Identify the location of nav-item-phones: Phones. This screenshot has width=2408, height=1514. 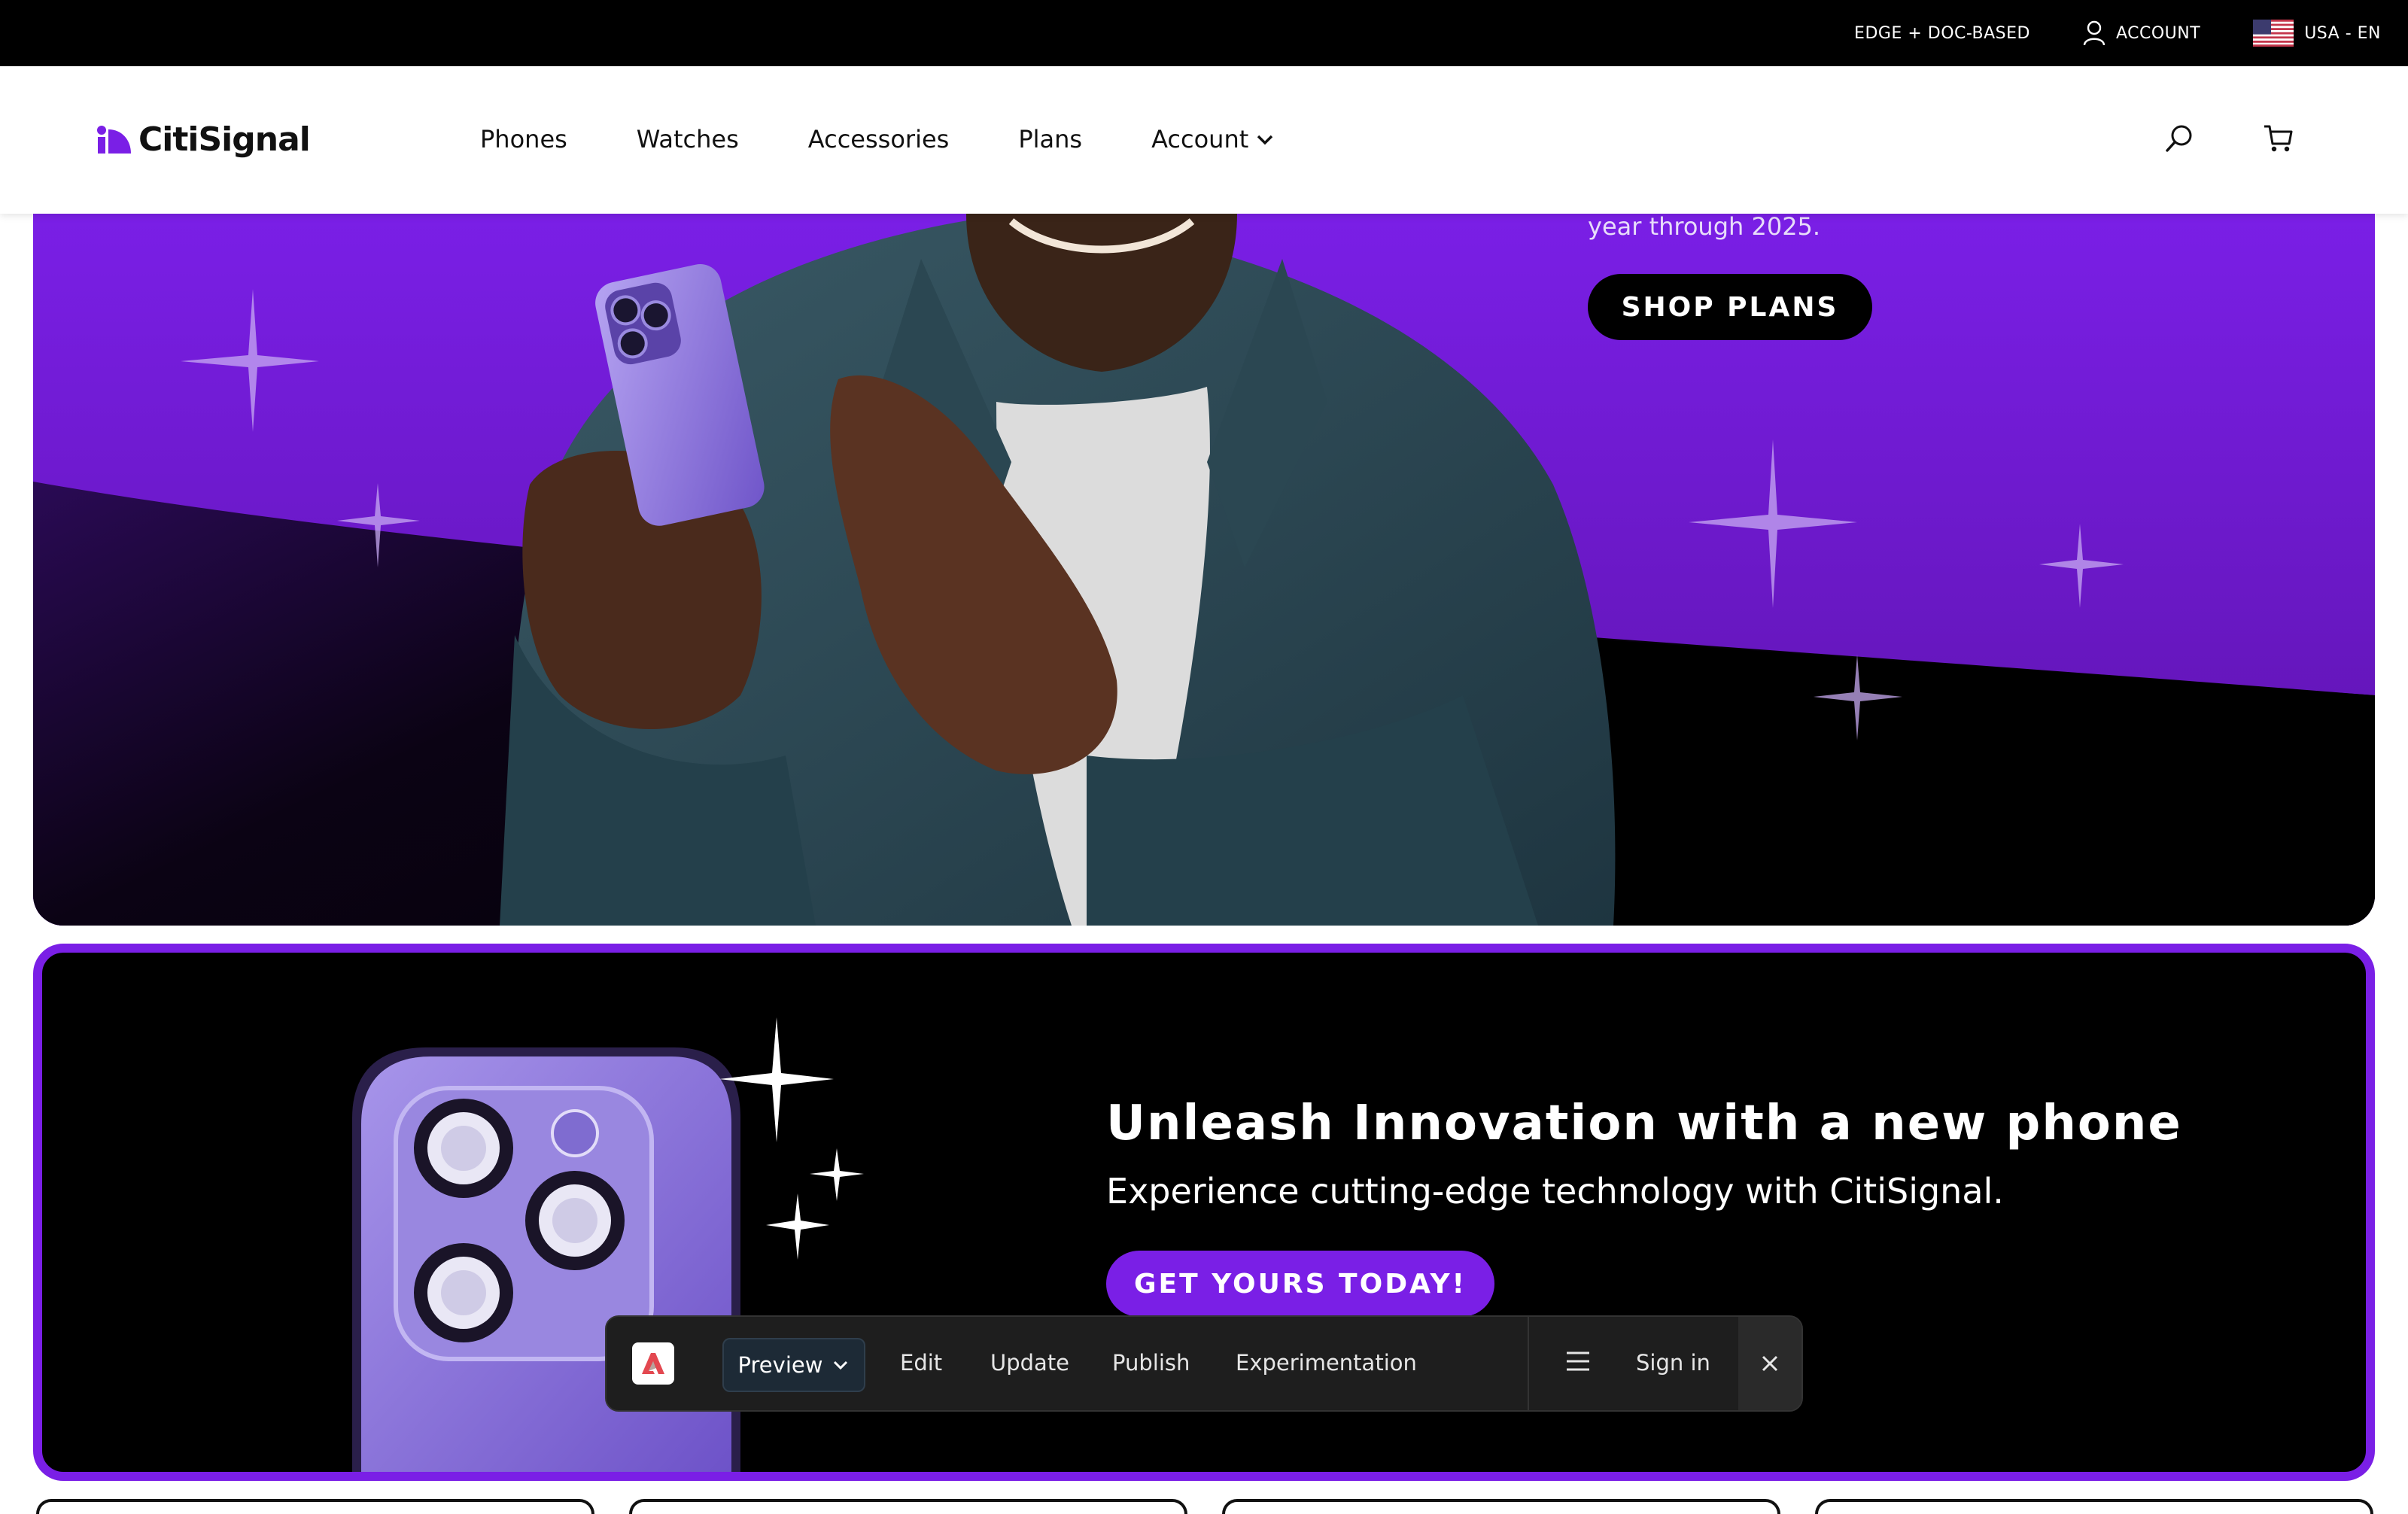
(523, 139).